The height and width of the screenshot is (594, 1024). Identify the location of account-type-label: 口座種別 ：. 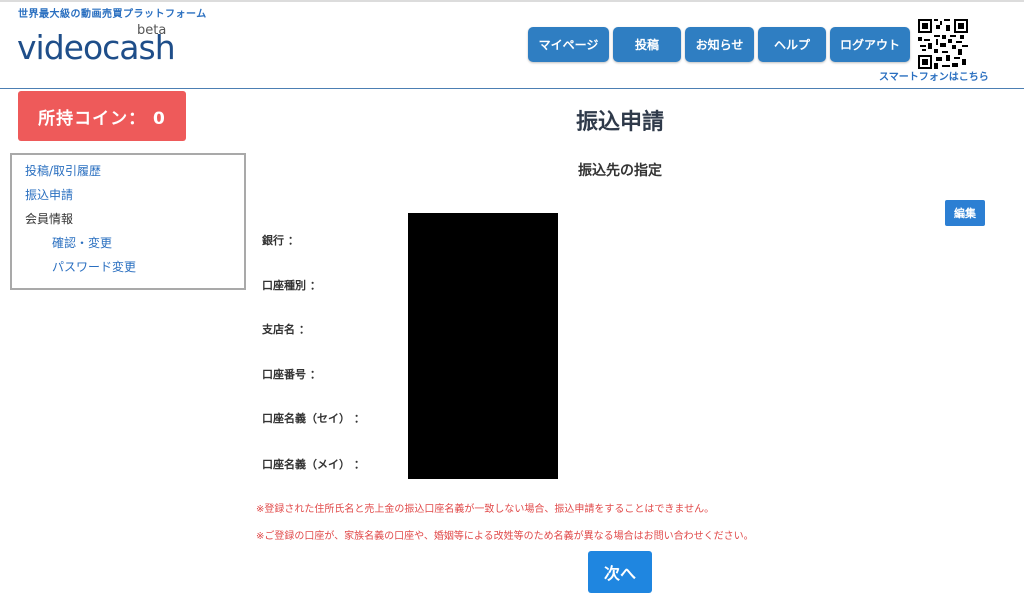
(291, 285).